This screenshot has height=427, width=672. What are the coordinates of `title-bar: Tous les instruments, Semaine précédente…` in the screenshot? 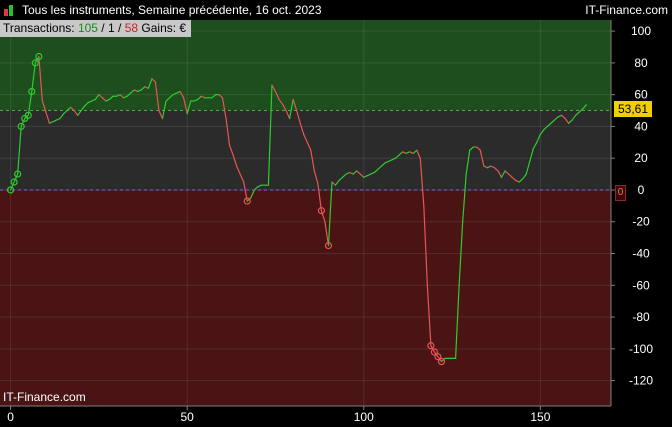 It's located at (336, 10).